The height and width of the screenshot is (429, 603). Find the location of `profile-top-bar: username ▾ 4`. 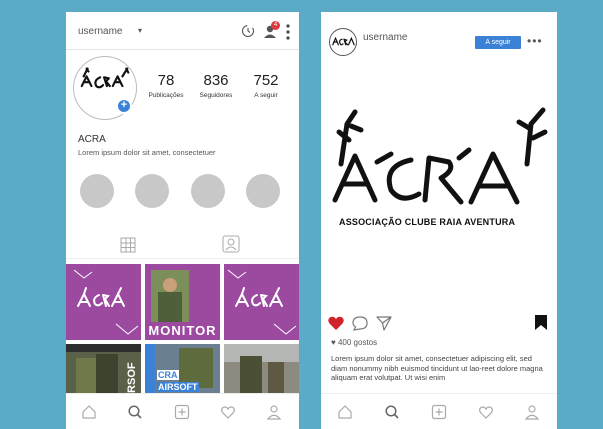

profile-top-bar: username ▾ 4 is located at coordinates (182, 31).